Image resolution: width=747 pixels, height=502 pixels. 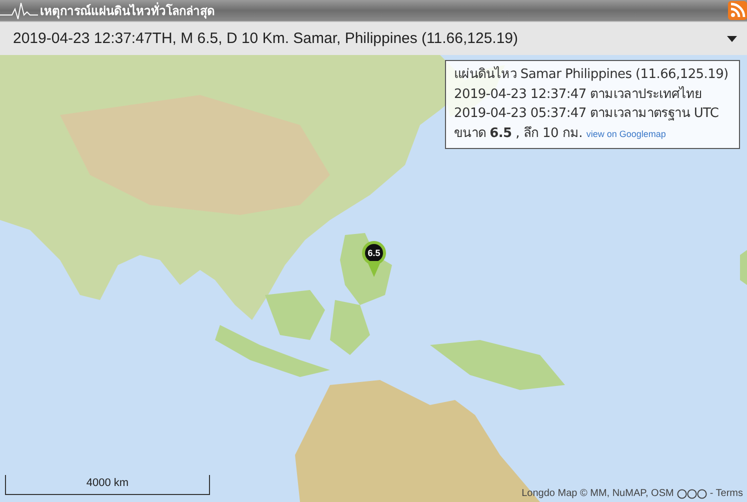 What do you see at coordinates (587, 114) in the screenshot?
I see `utc-time-text: 2019-04-23 05:37:47 ตามเวลามาตรฐาน UTC` at bounding box center [587, 114].